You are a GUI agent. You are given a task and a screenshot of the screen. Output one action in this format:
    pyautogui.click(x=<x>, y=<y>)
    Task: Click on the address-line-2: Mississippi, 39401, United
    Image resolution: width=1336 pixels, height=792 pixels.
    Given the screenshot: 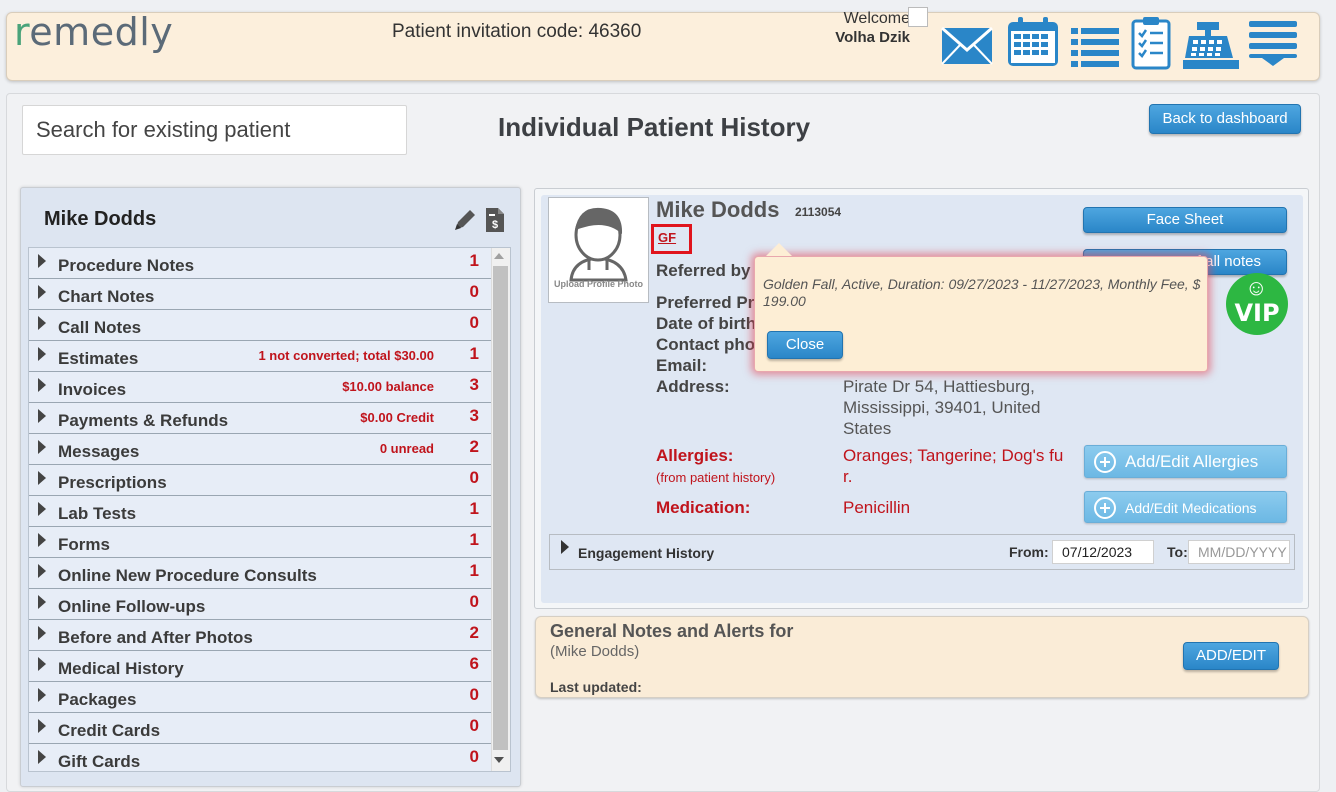 What is the action you would take?
    pyautogui.click(x=942, y=407)
    